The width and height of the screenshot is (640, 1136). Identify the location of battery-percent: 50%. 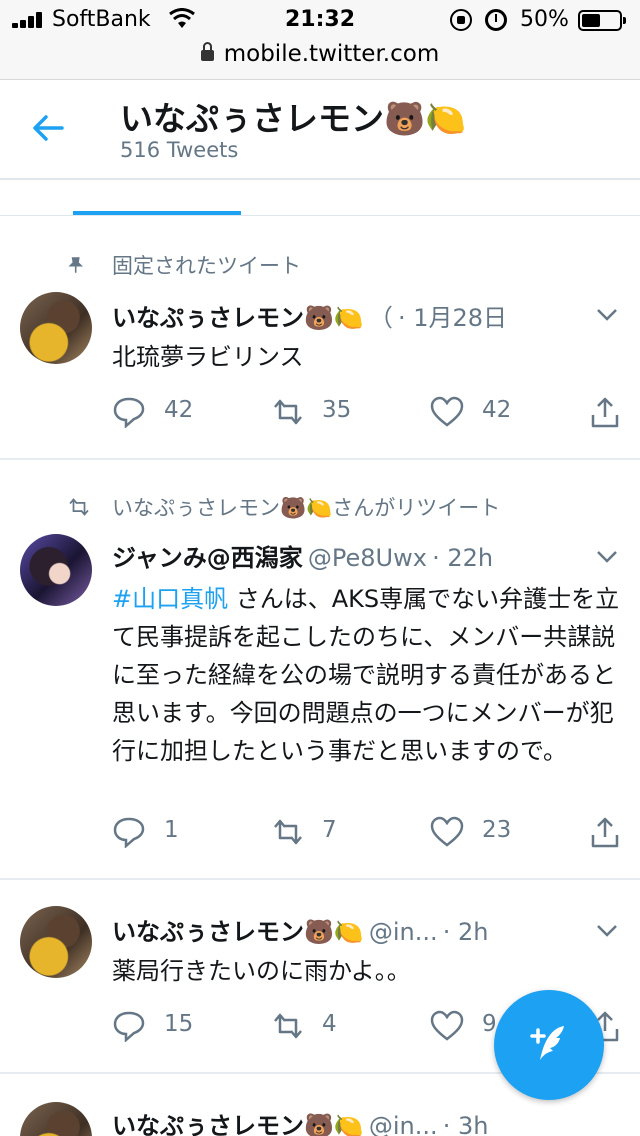
(544, 19).